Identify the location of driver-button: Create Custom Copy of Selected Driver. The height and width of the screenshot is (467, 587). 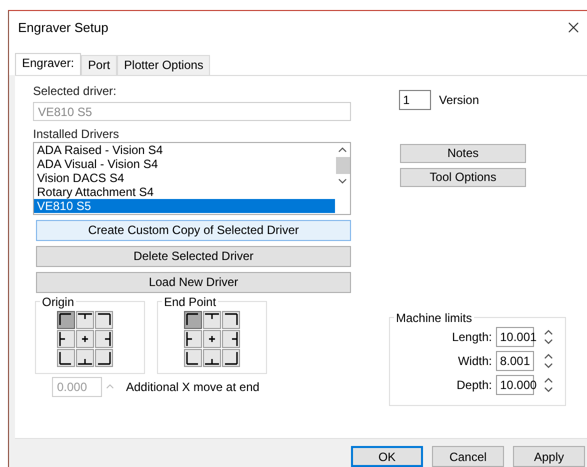
(193, 230).